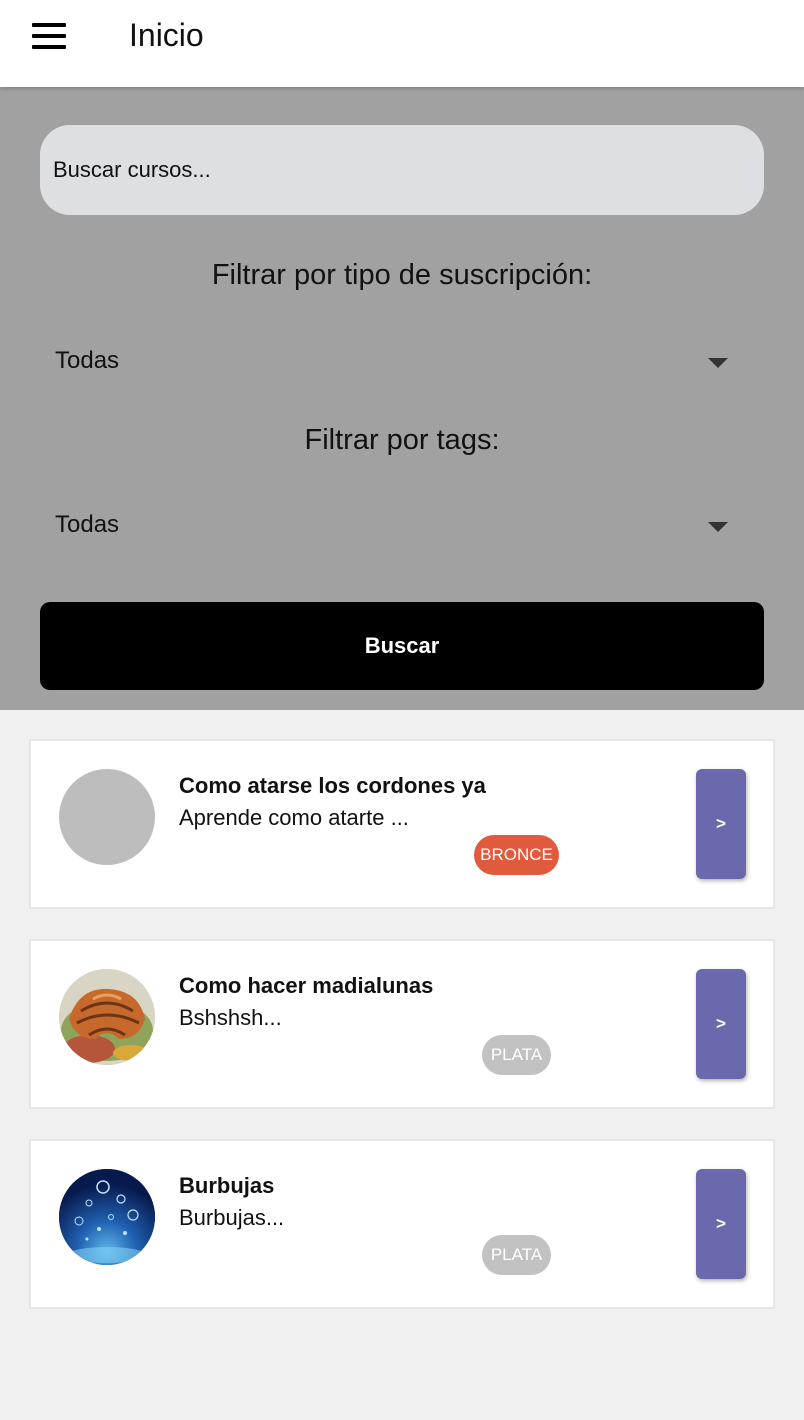 Image resolution: width=804 pixels, height=1420 pixels. Describe the element at coordinates (50, 36) in the screenshot. I see `hamburger-menu-icon` at that location.